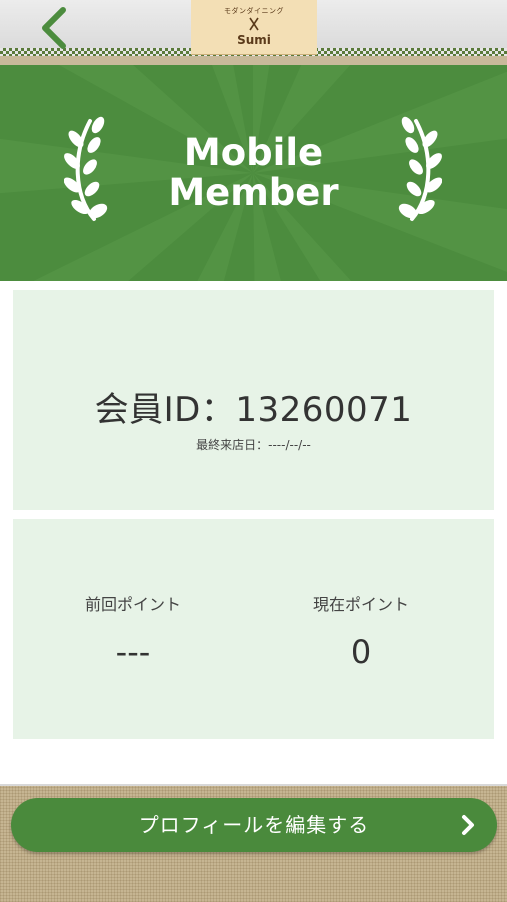 The width and height of the screenshot is (507, 902). Describe the element at coordinates (254, 11) in the screenshot. I see `logo-subtitle: モダンダイニング` at that location.